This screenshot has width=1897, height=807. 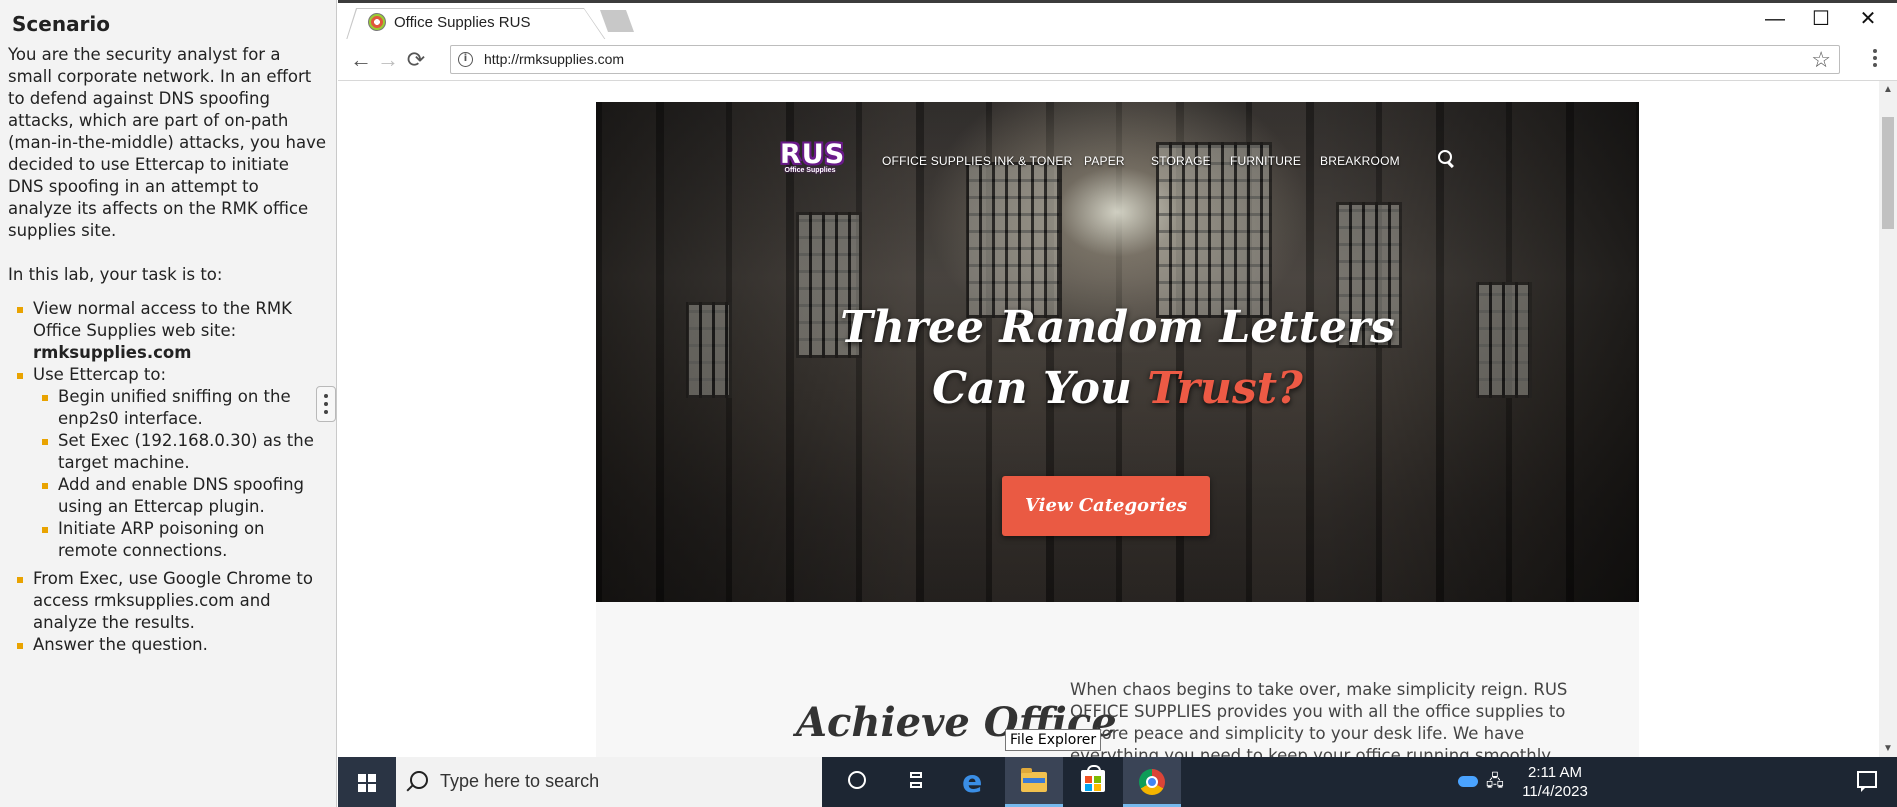 I want to click on folder-icon, so click(x=1034, y=780).